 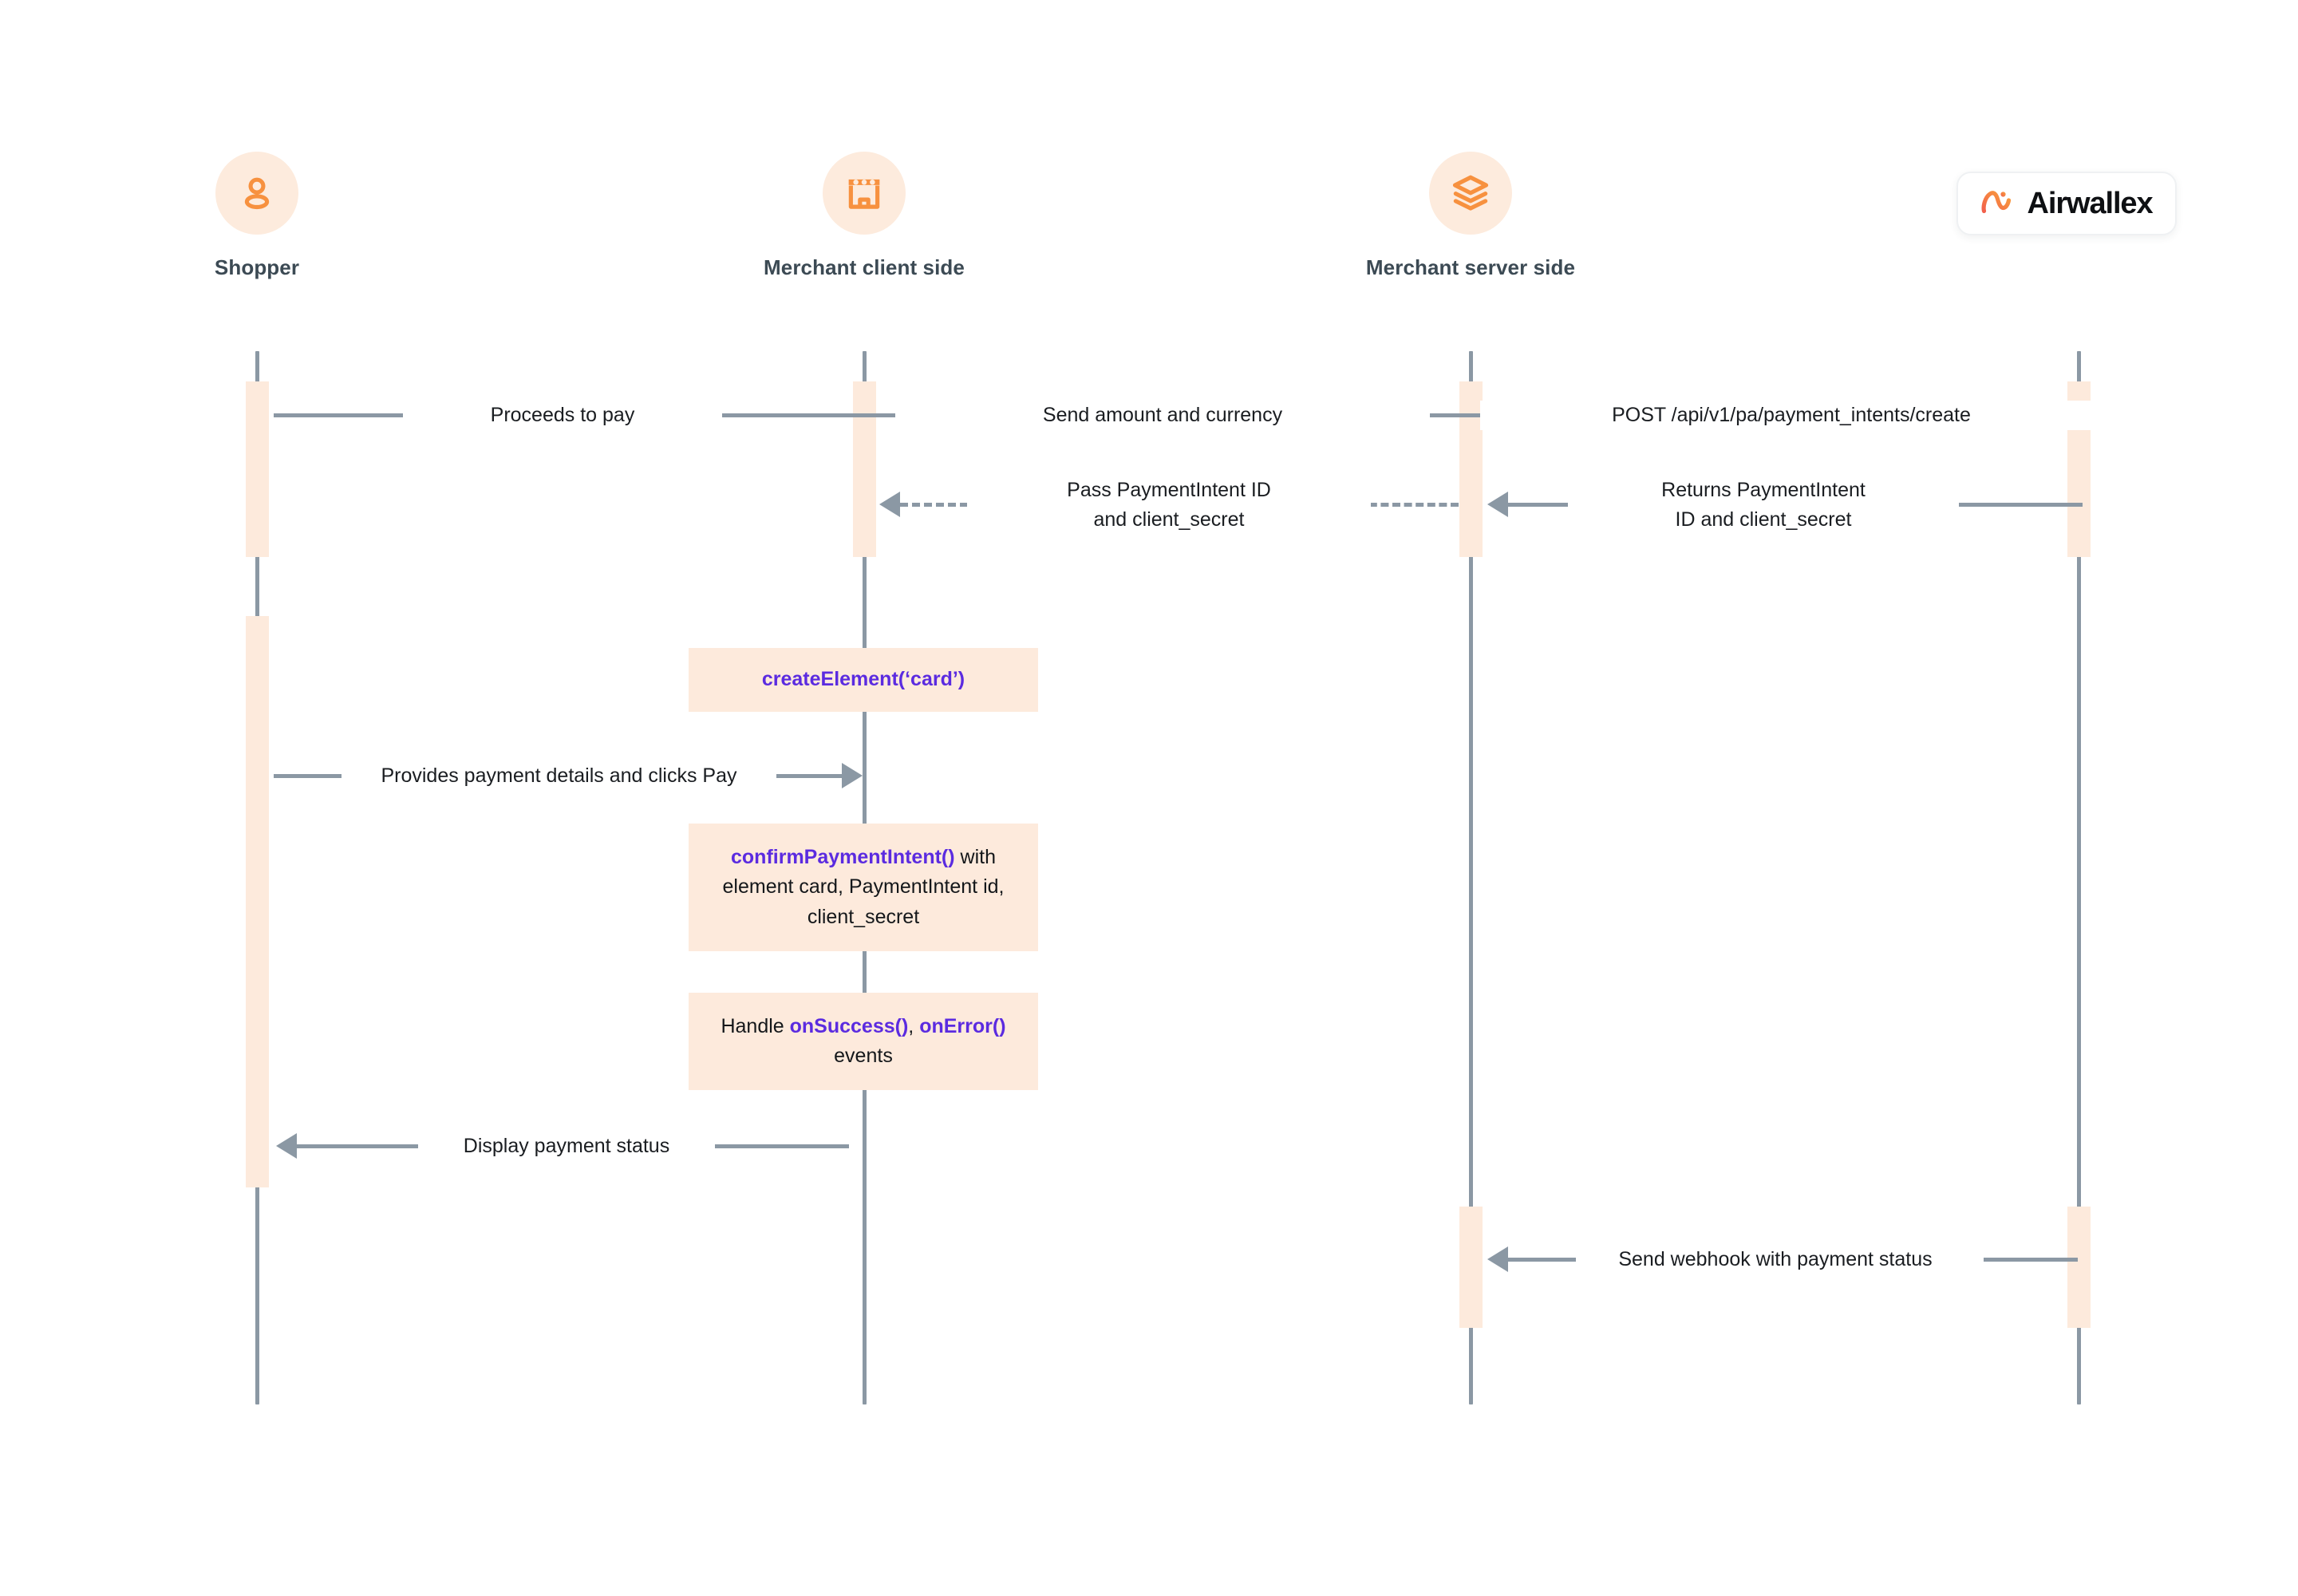 What do you see at coordinates (2011, 505) in the screenshot?
I see `message-line-m5-right` at bounding box center [2011, 505].